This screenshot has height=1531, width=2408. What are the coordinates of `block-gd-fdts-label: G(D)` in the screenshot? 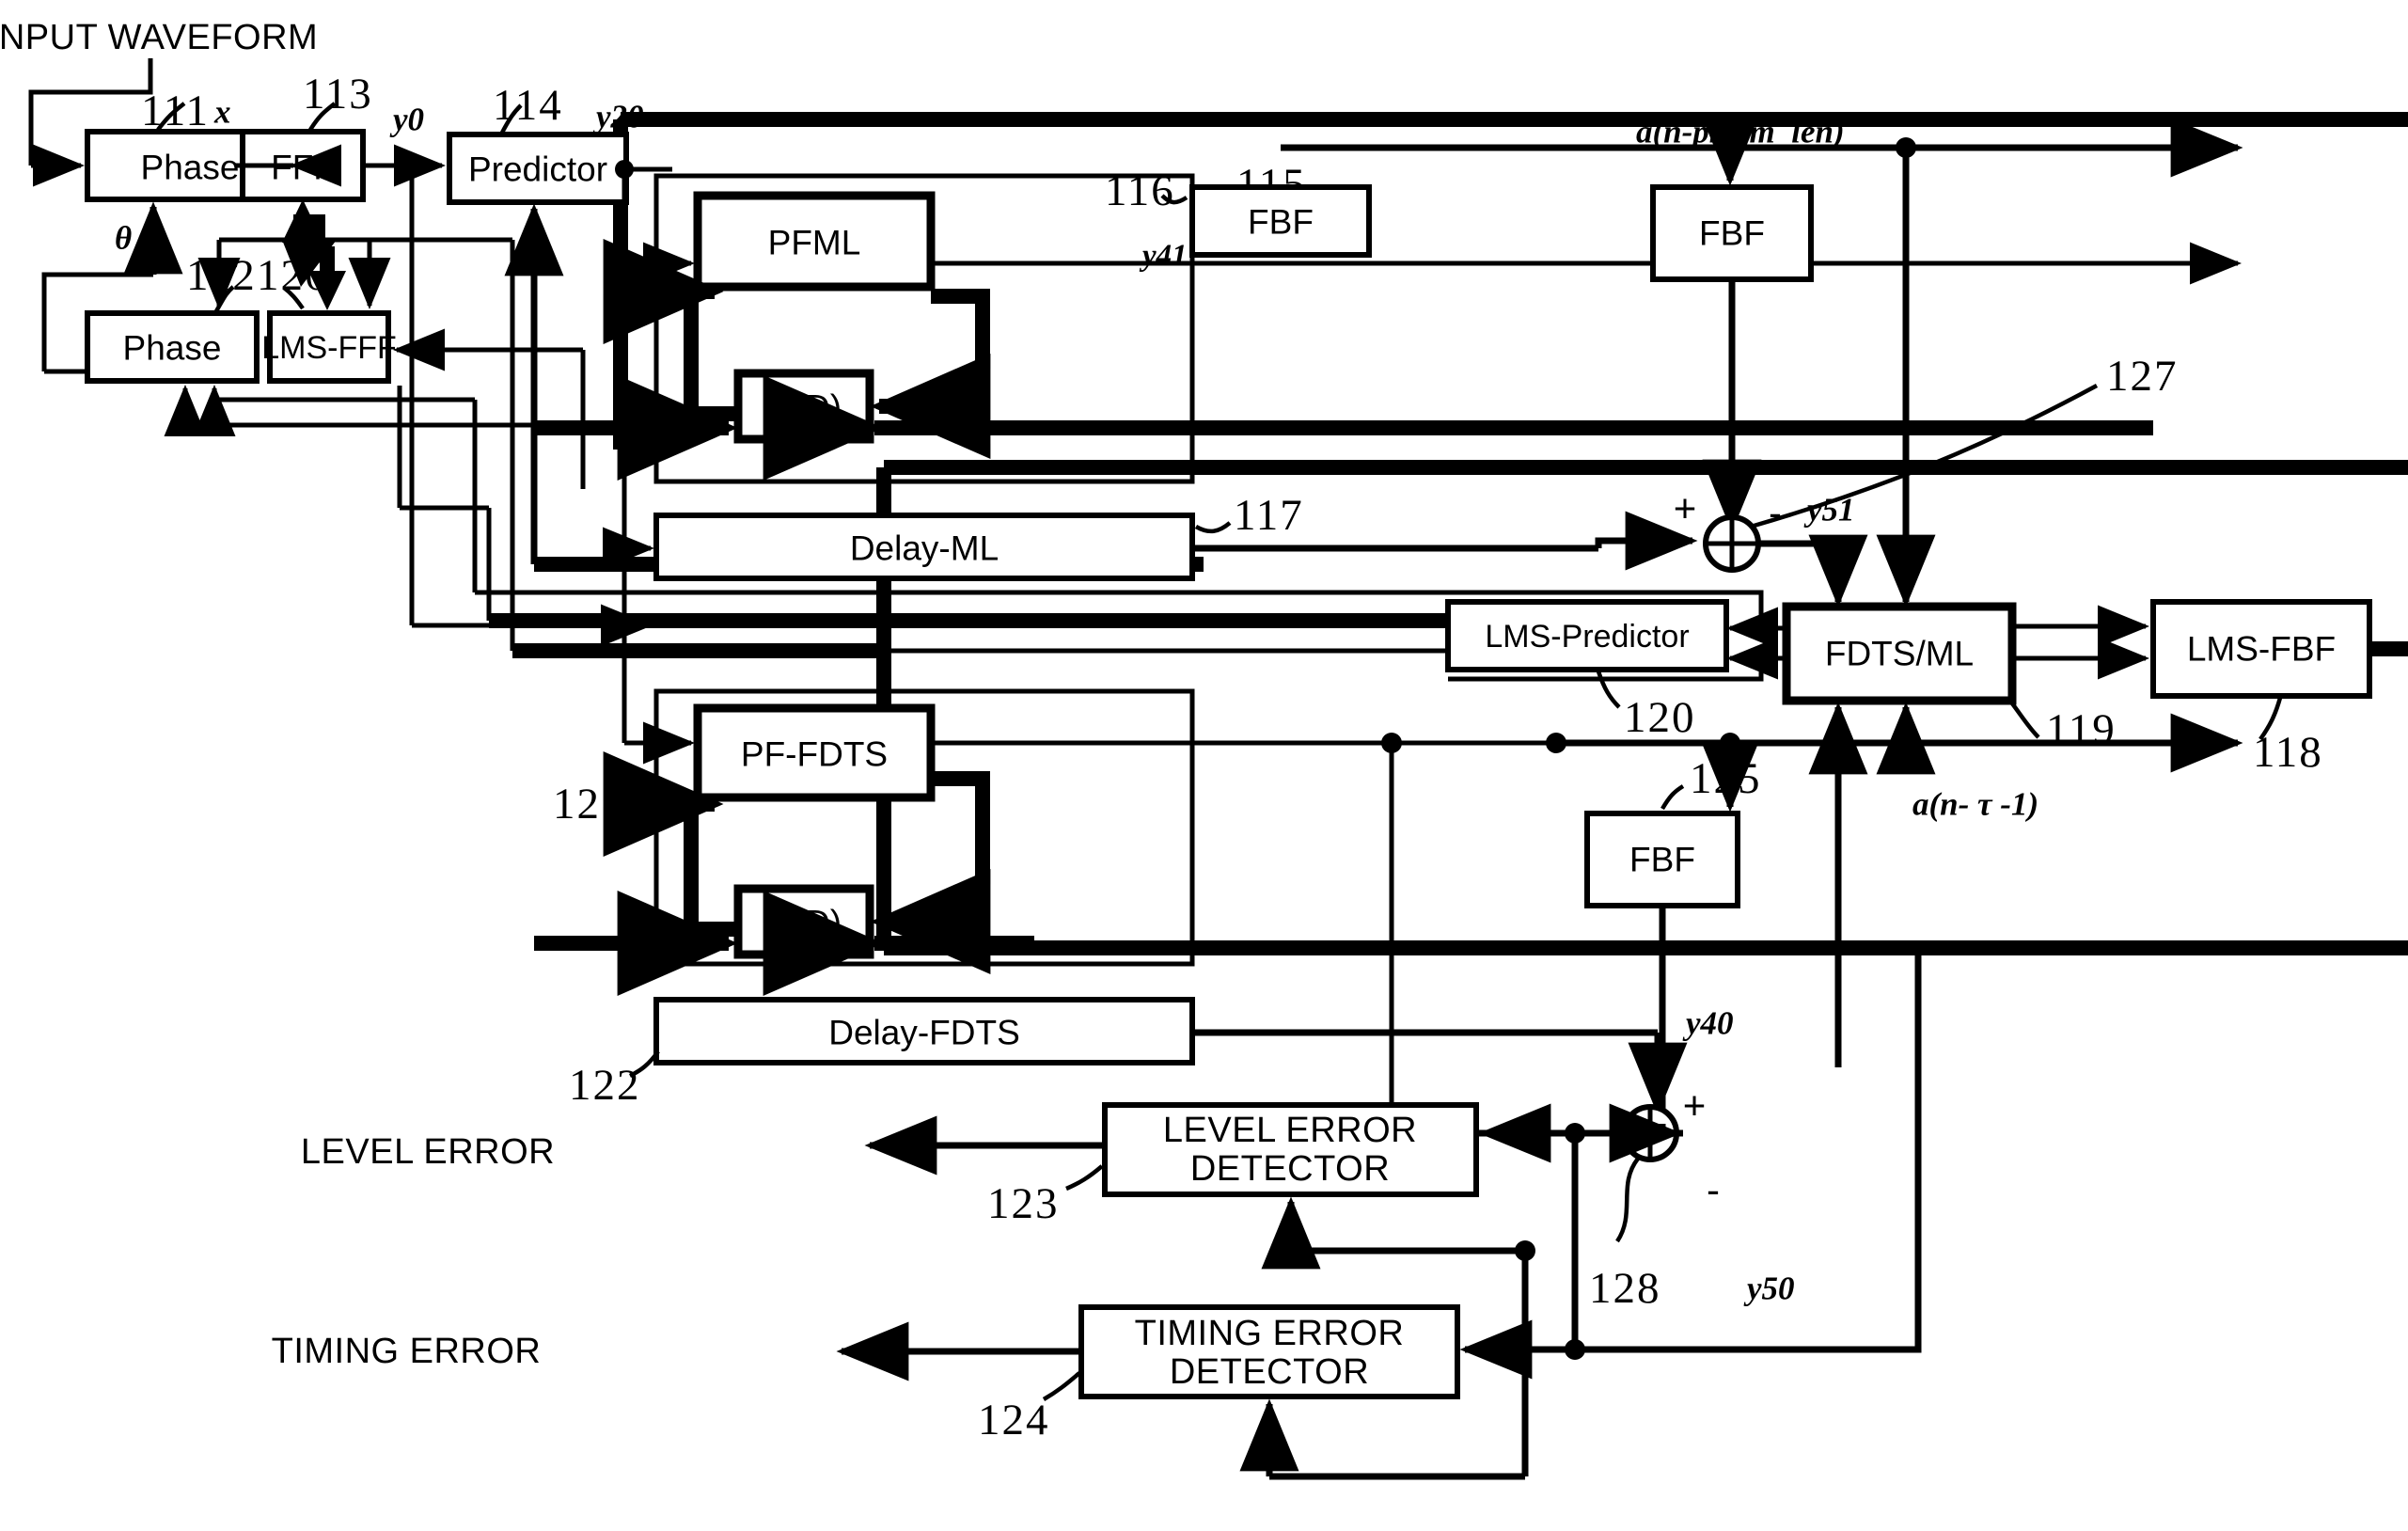 It's located at (804, 923).